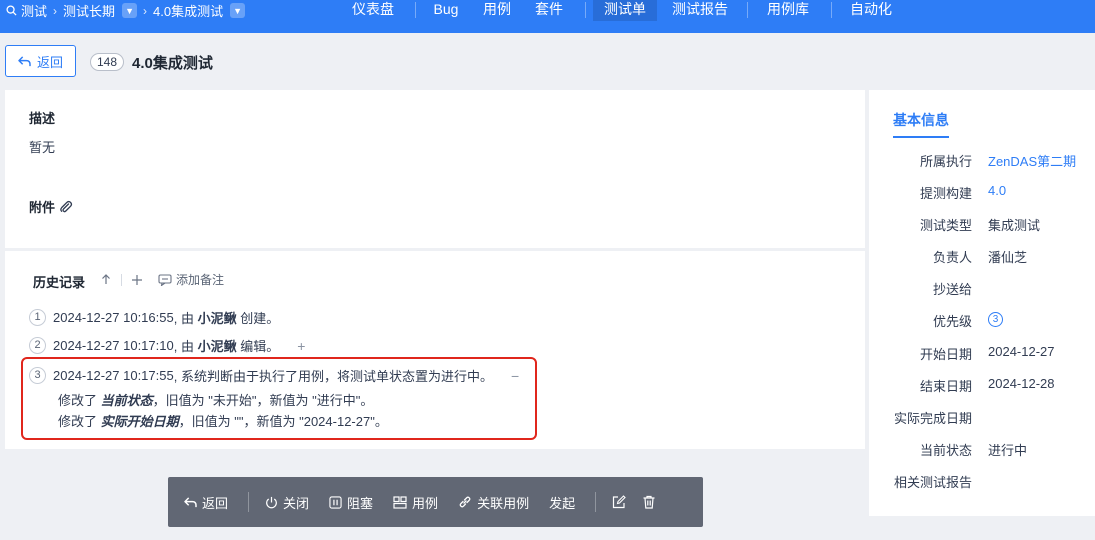 This screenshot has height=540, width=1095. What do you see at coordinates (165, 279) in the screenshot?
I see `comment-icon` at bounding box center [165, 279].